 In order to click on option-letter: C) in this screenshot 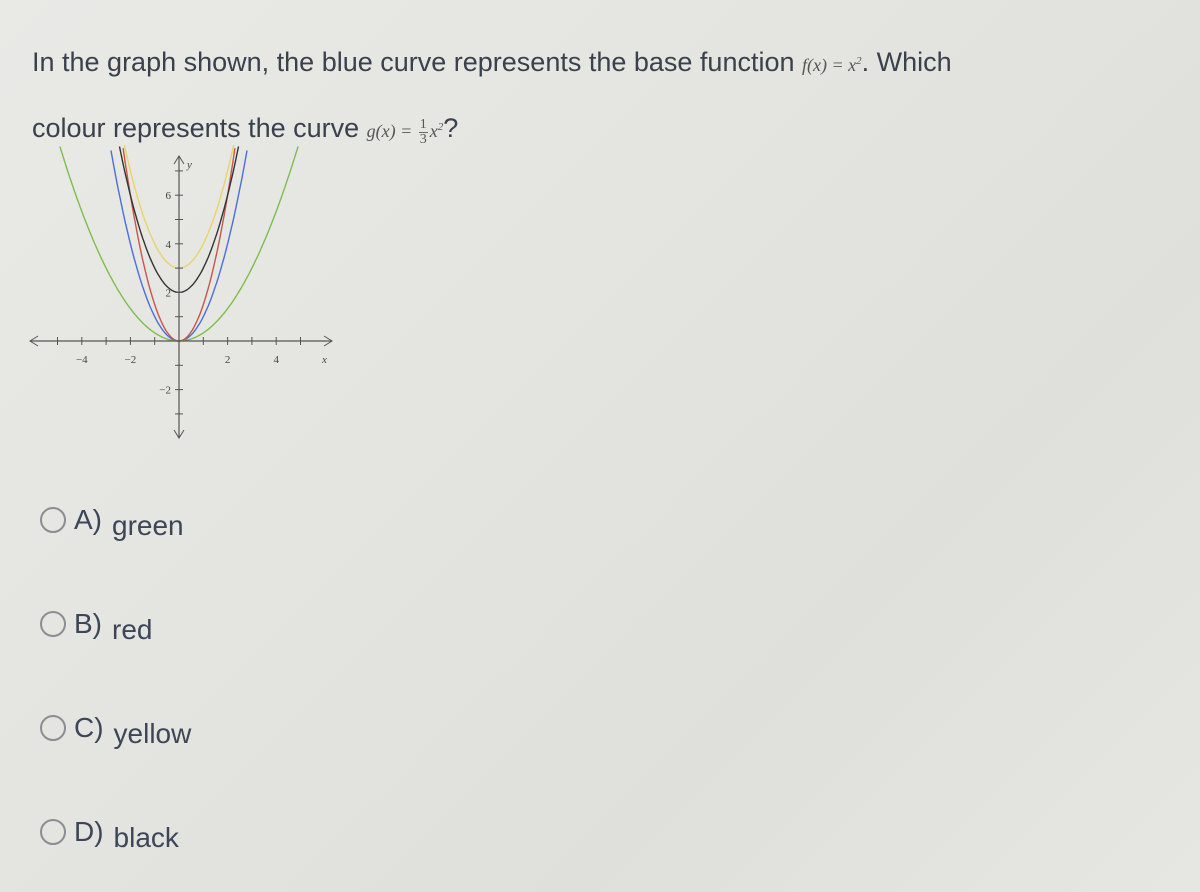, I will do `click(89, 727)`.